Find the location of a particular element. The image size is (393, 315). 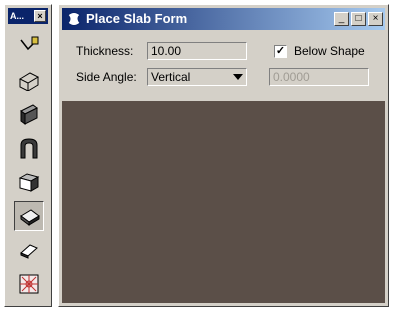

close-button: × is located at coordinates (375, 19).